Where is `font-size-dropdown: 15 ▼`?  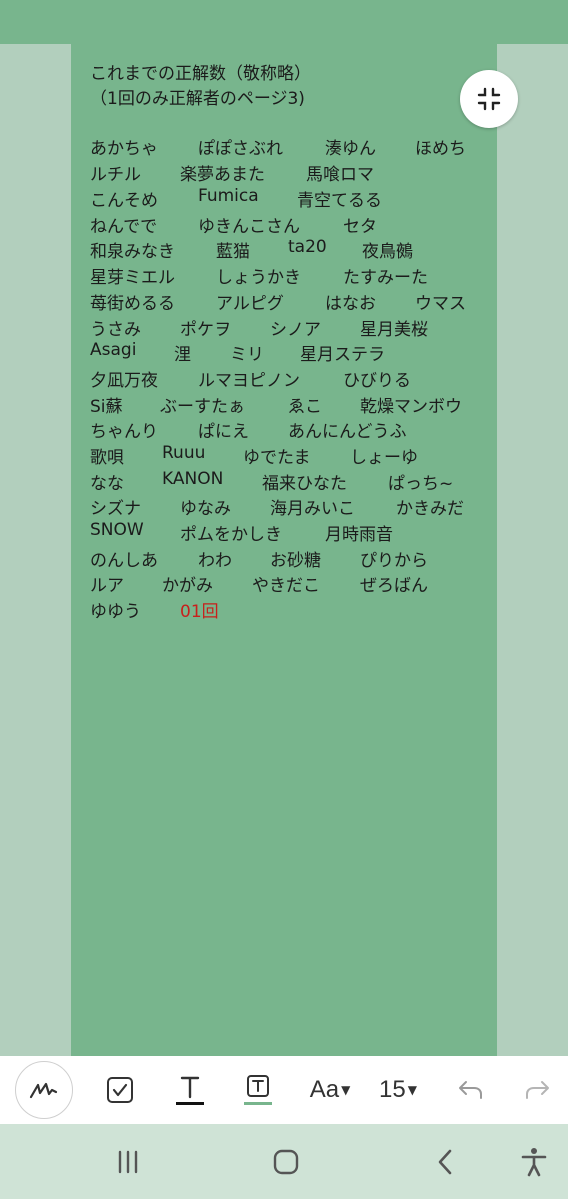
font-size-dropdown: 15 ▼ is located at coordinates (398, 1090).